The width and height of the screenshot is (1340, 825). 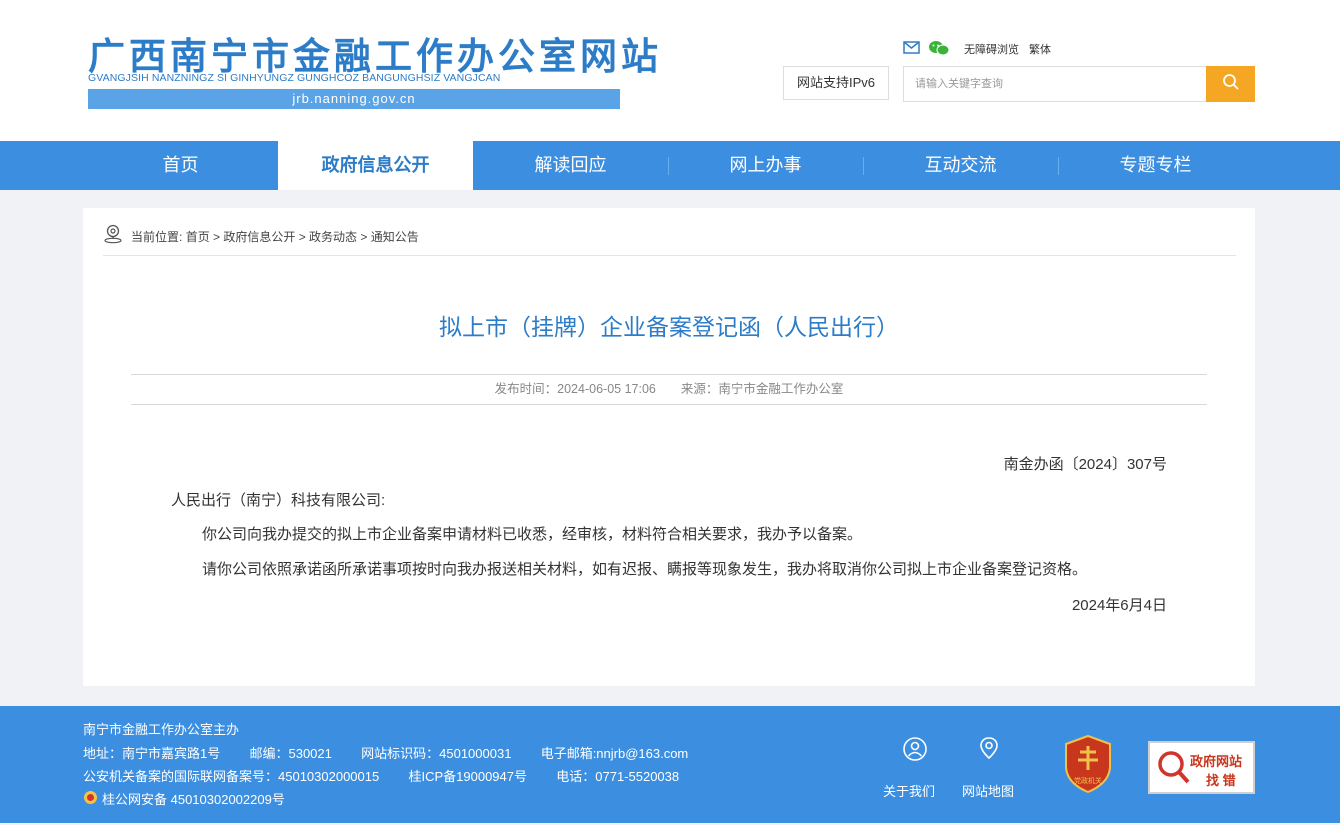 What do you see at coordinates (570, 165) in the screenshot?
I see `nav-item-interpretation: 解读回应` at bounding box center [570, 165].